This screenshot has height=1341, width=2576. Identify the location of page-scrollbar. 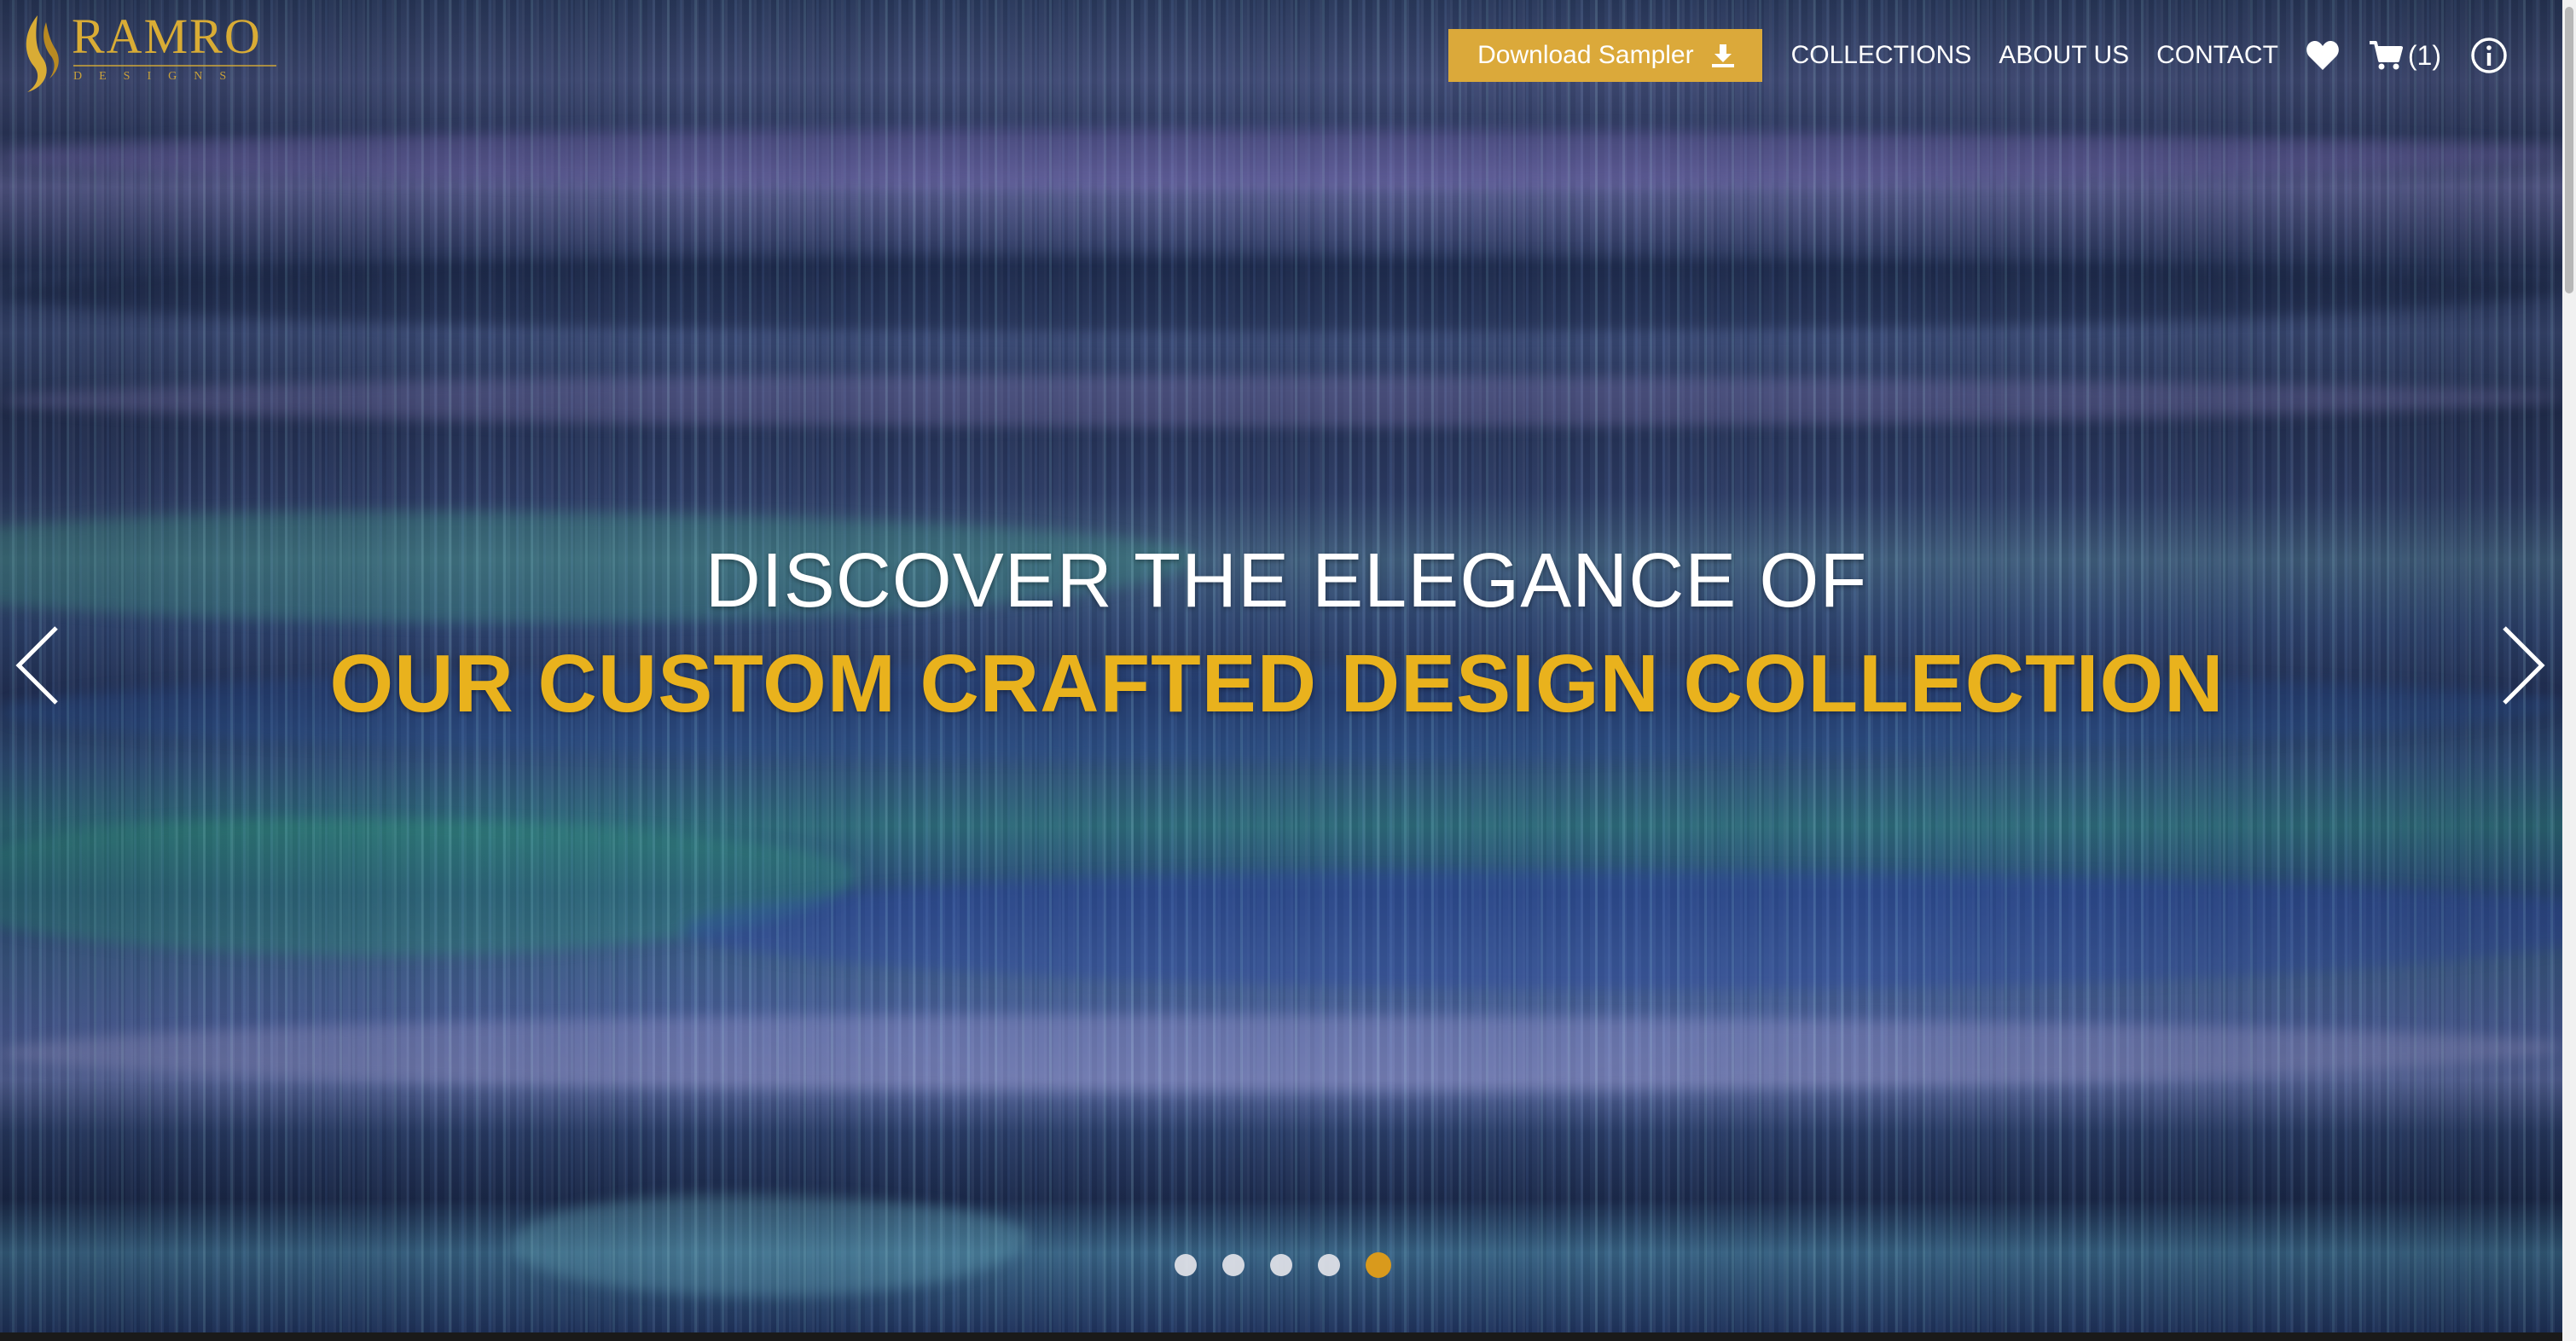
(2569, 670).